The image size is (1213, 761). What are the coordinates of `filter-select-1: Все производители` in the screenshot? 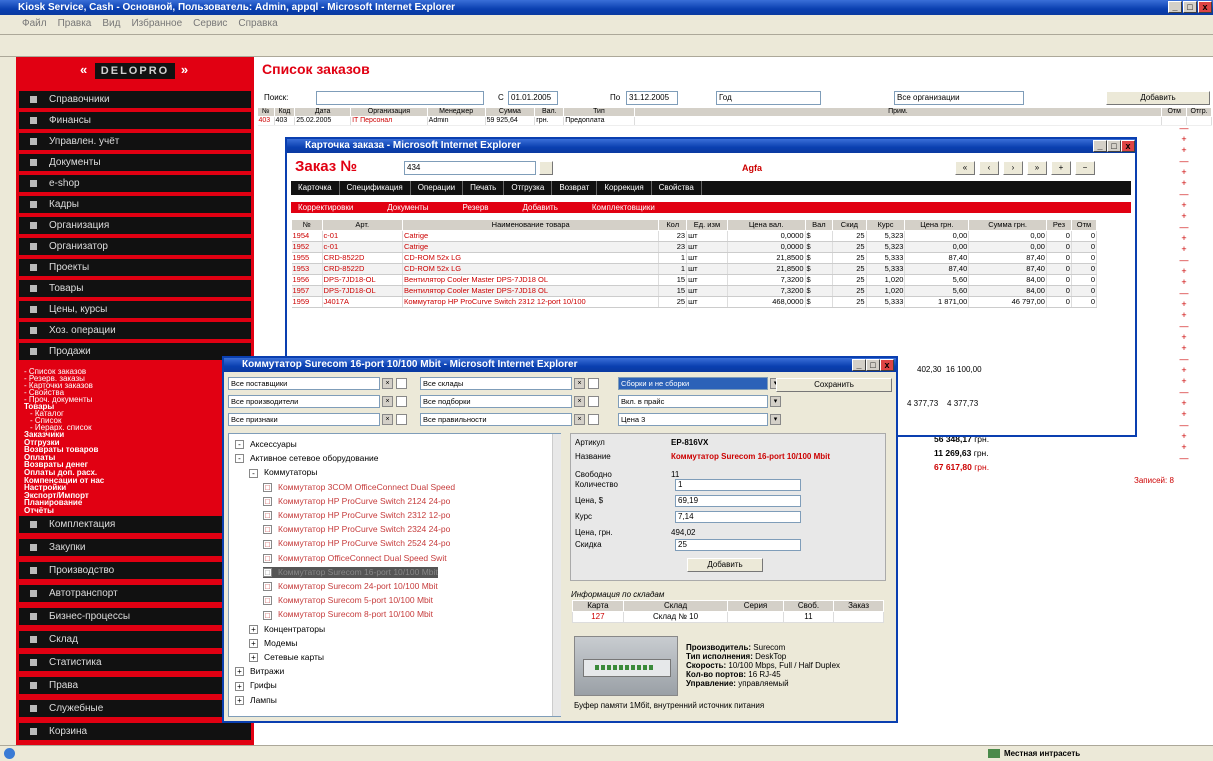 It's located at (304, 401).